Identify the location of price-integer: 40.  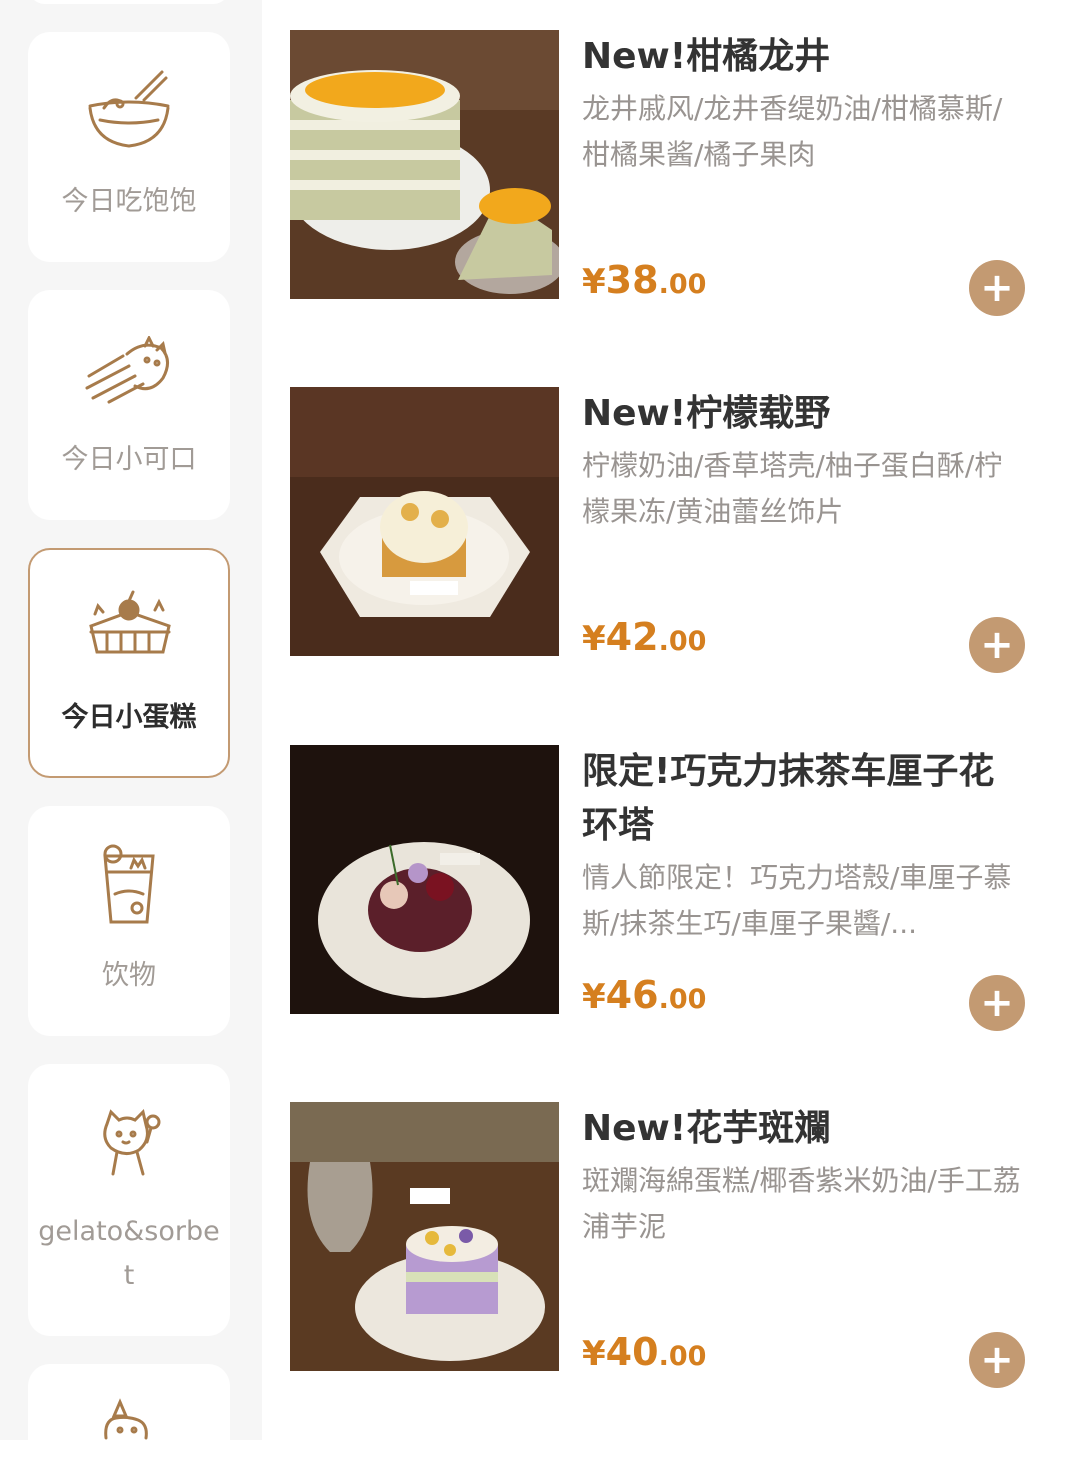
(632, 1352).